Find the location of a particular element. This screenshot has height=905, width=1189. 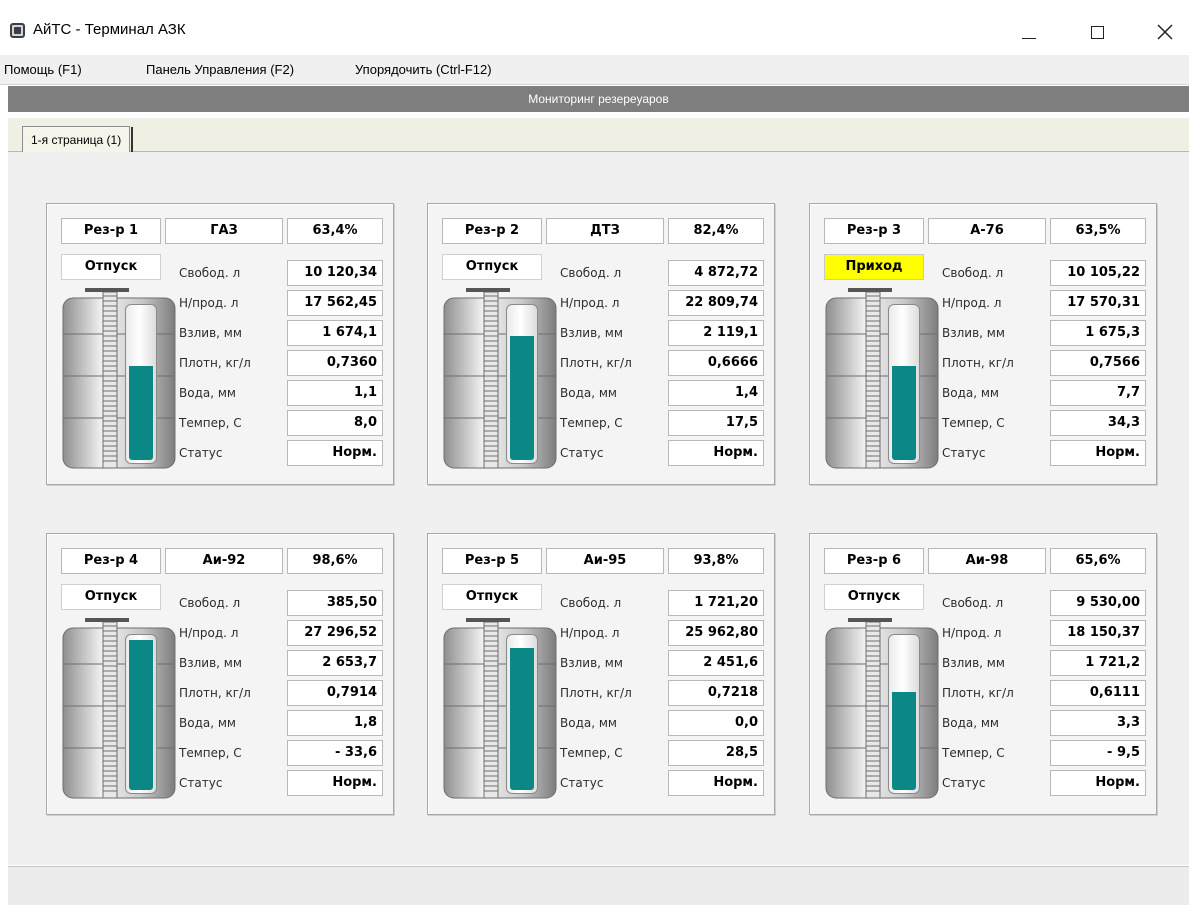

value-unsold: 17 570,31 is located at coordinates (1098, 303).